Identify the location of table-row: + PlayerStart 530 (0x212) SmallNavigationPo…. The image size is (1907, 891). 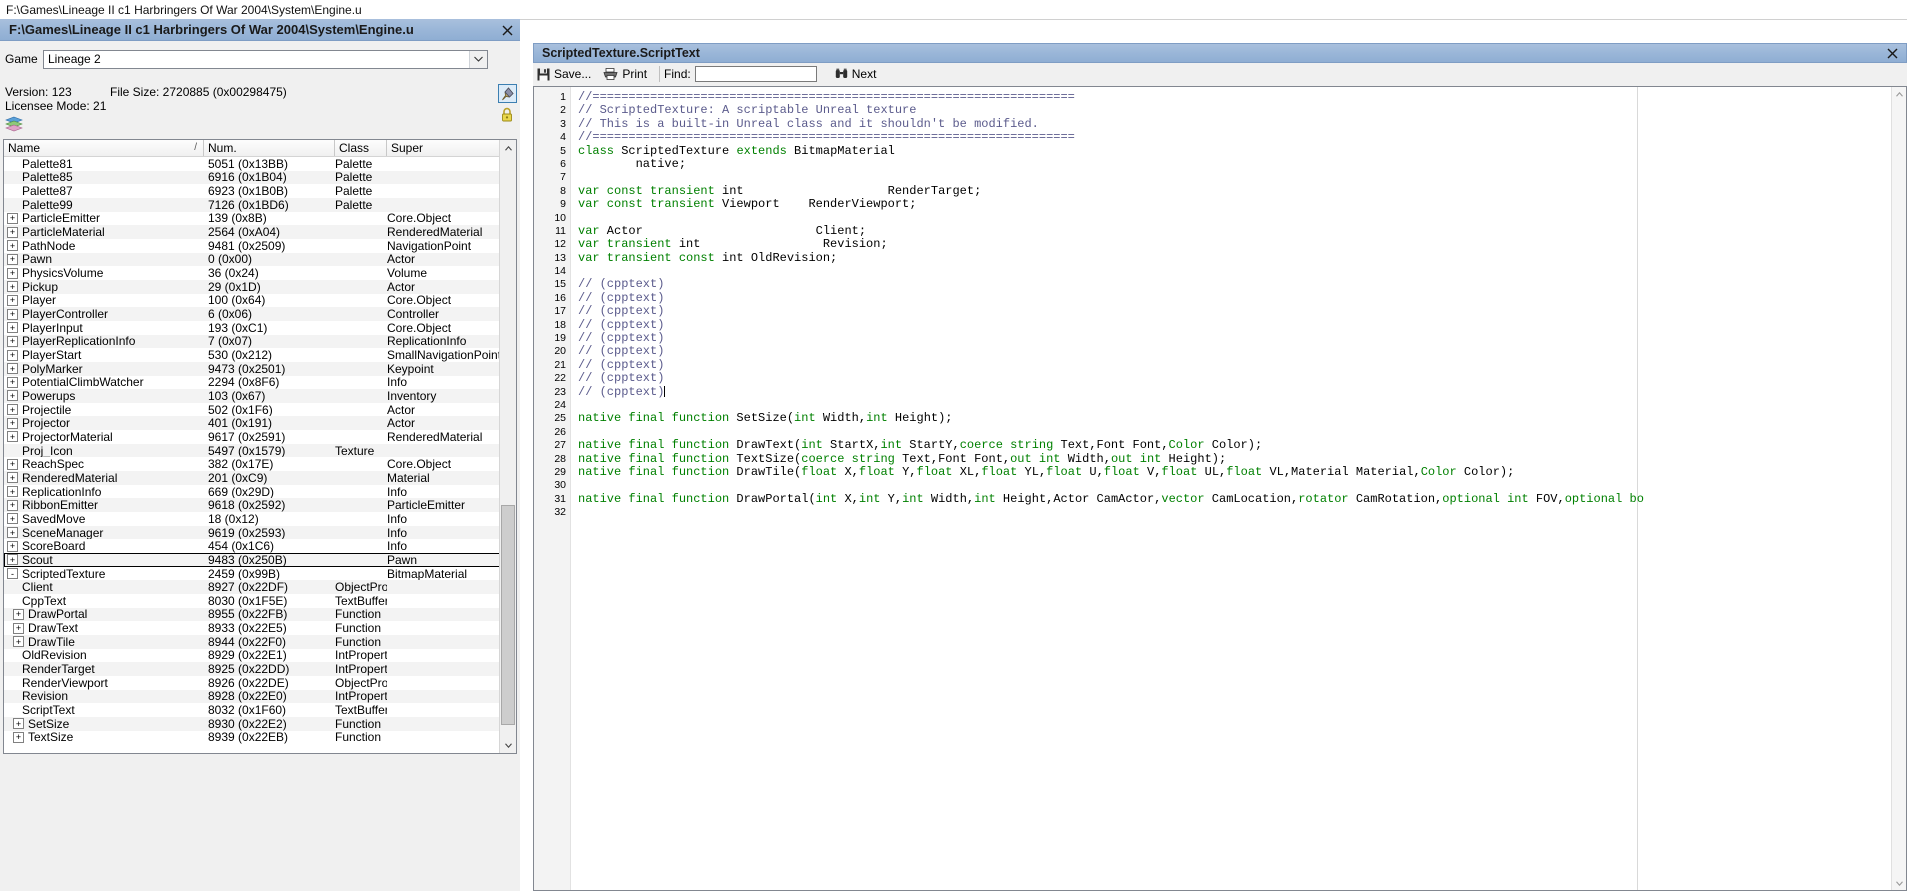
(260, 355).